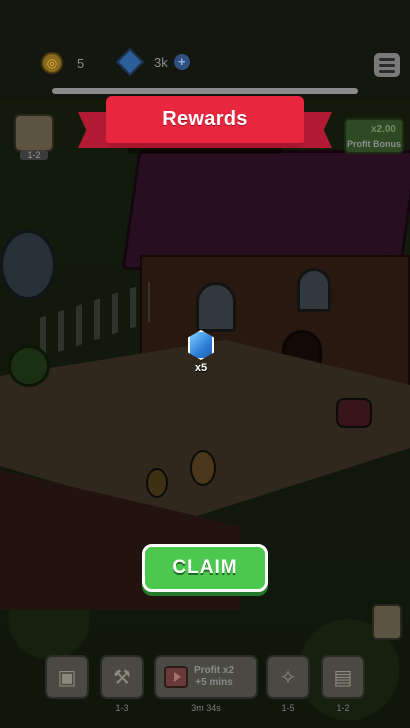  I want to click on tv-ad-icon, so click(176, 677).